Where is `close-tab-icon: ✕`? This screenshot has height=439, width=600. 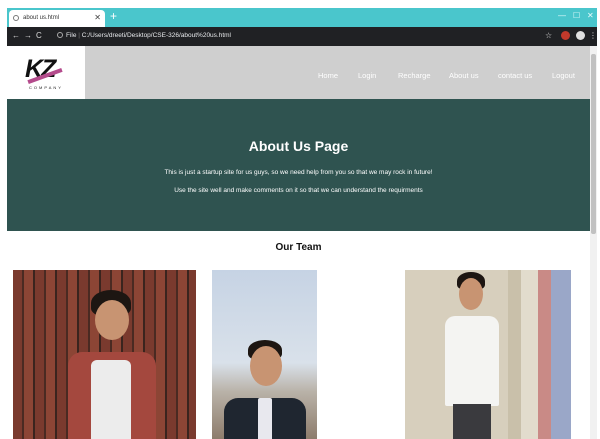 close-tab-icon: ✕ is located at coordinates (97, 17).